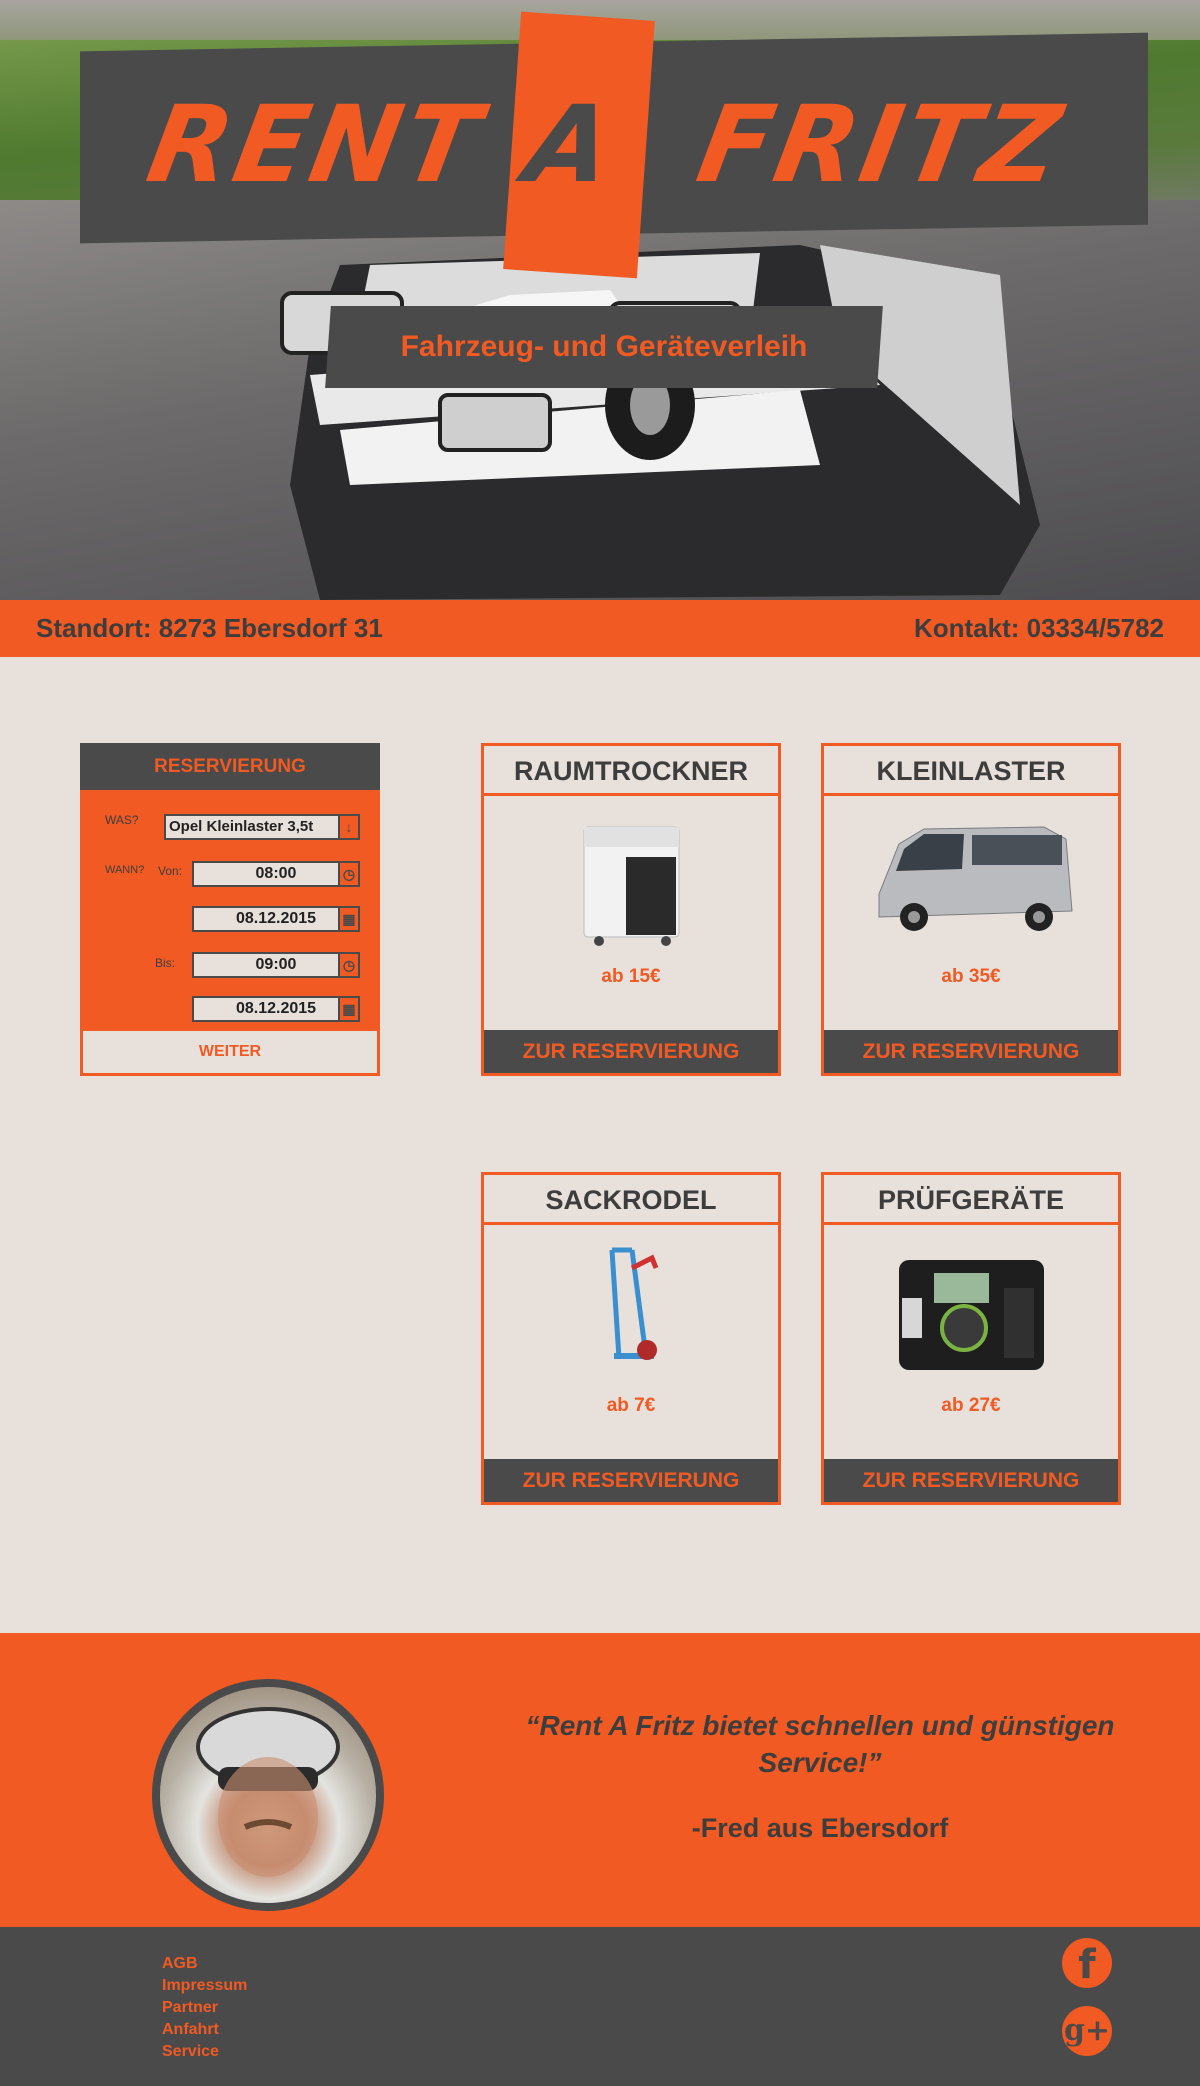 Image resolution: width=1200 pixels, height=2086 pixels. What do you see at coordinates (660, 422) in the screenshot?
I see `hero-van-image` at bounding box center [660, 422].